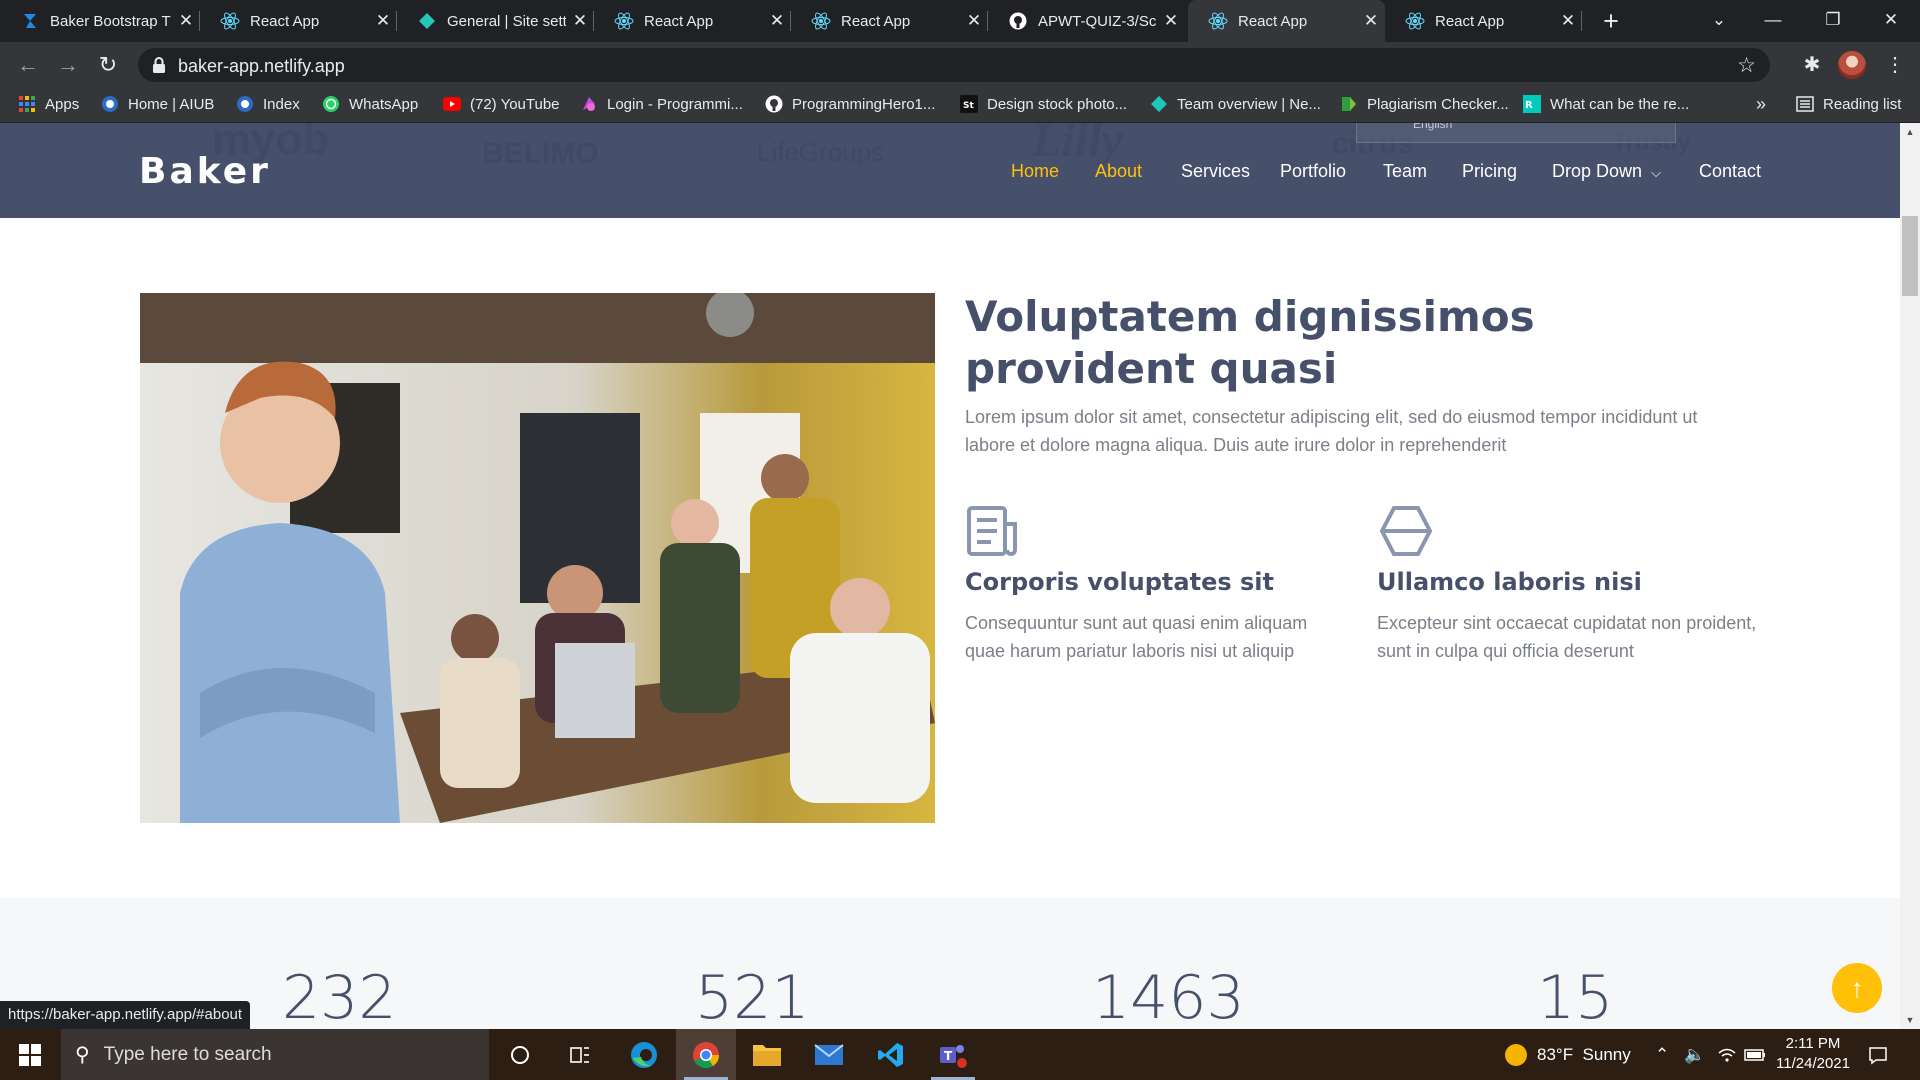 The width and height of the screenshot is (1920, 1080). Describe the element at coordinates (1833, 21) in the screenshot. I see `restore-button: ❐` at that location.